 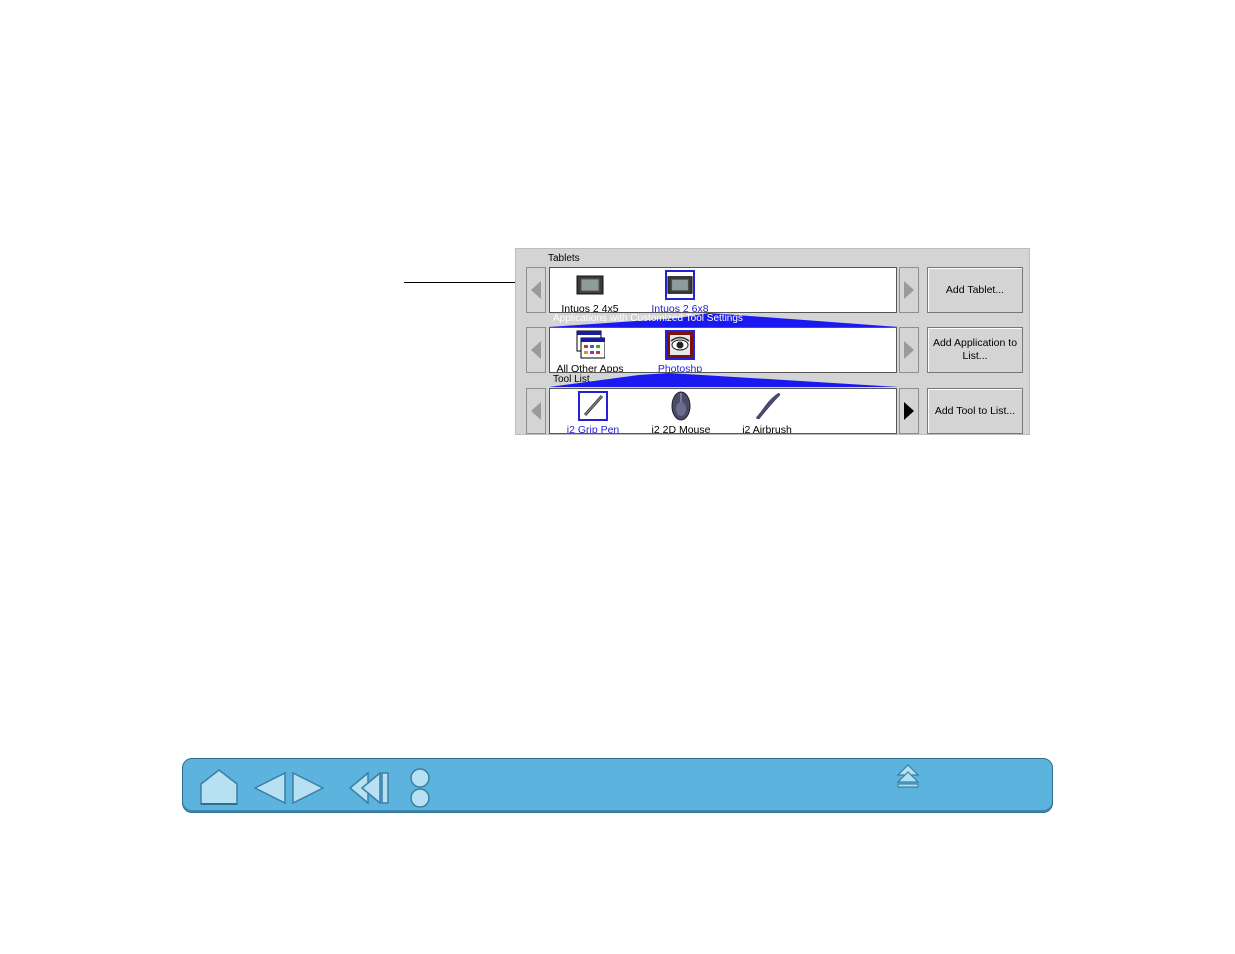 What do you see at coordinates (593, 406) in the screenshot?
I see `pen-icon` at bounding box center [593, 406].